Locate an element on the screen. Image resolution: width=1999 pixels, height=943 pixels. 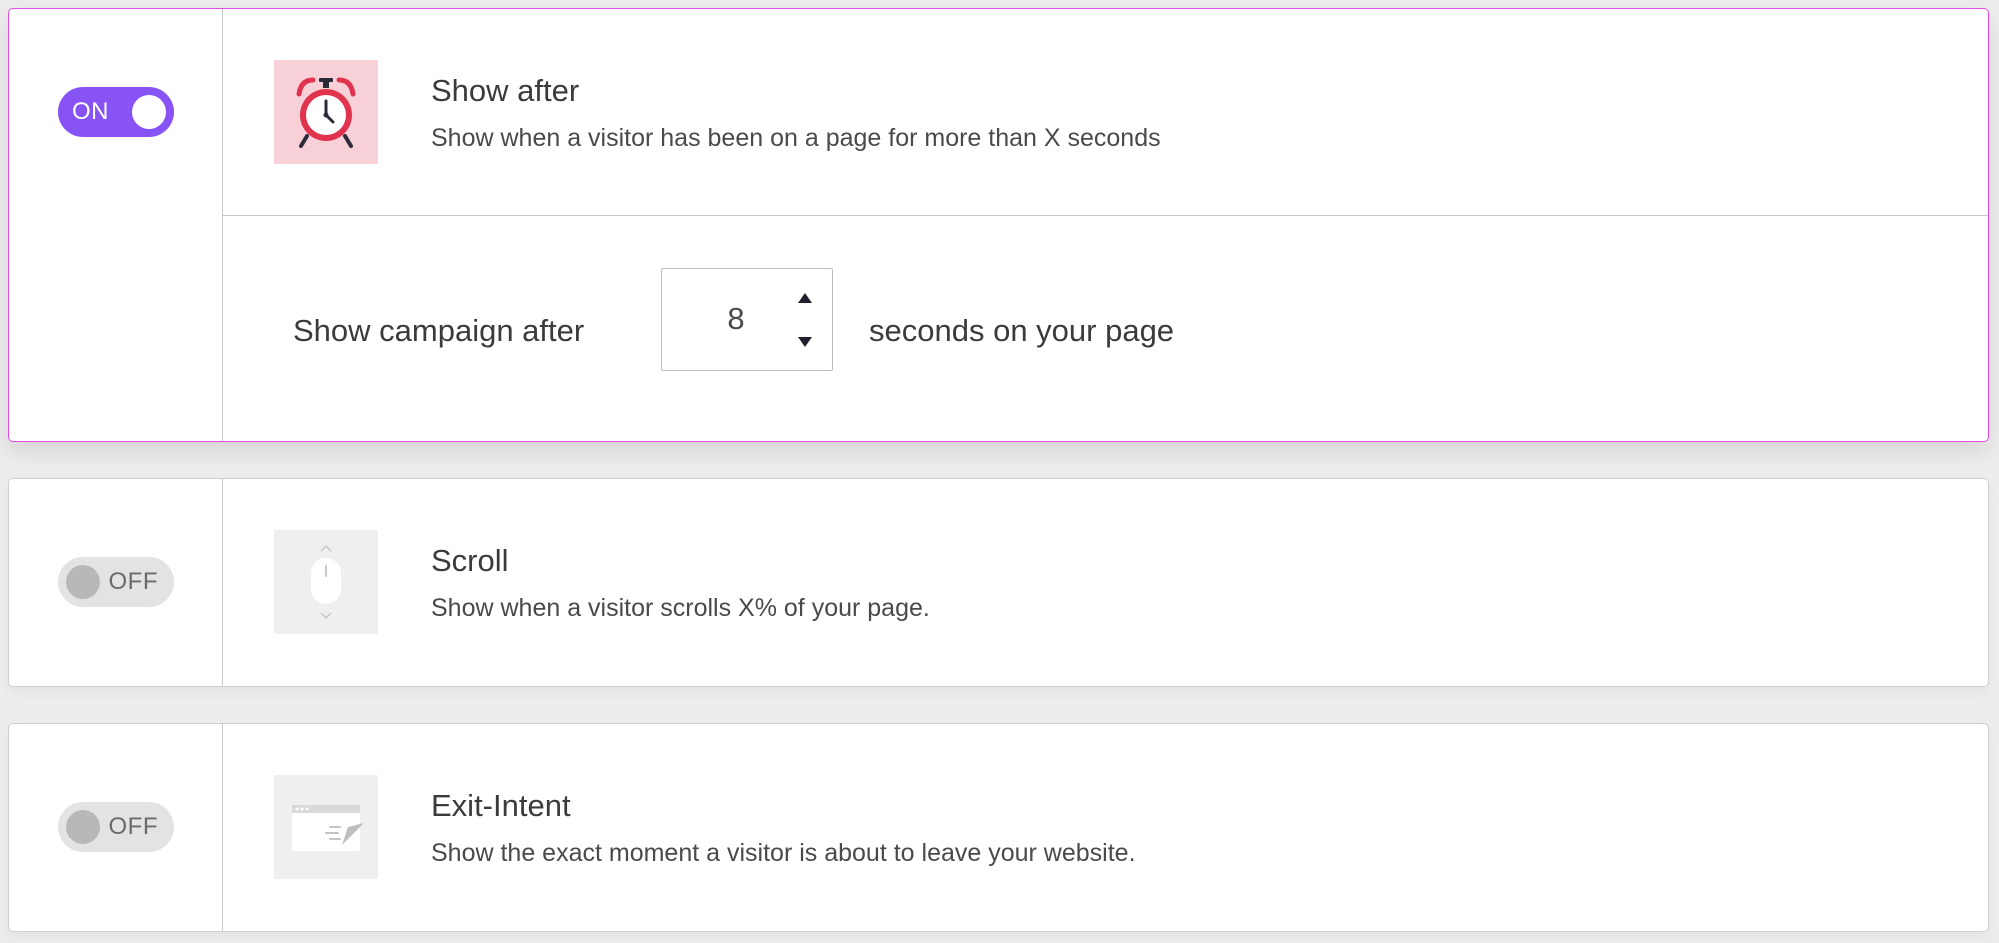
setting-label-after: seconds on your page is located at coordinates (1022, 330).